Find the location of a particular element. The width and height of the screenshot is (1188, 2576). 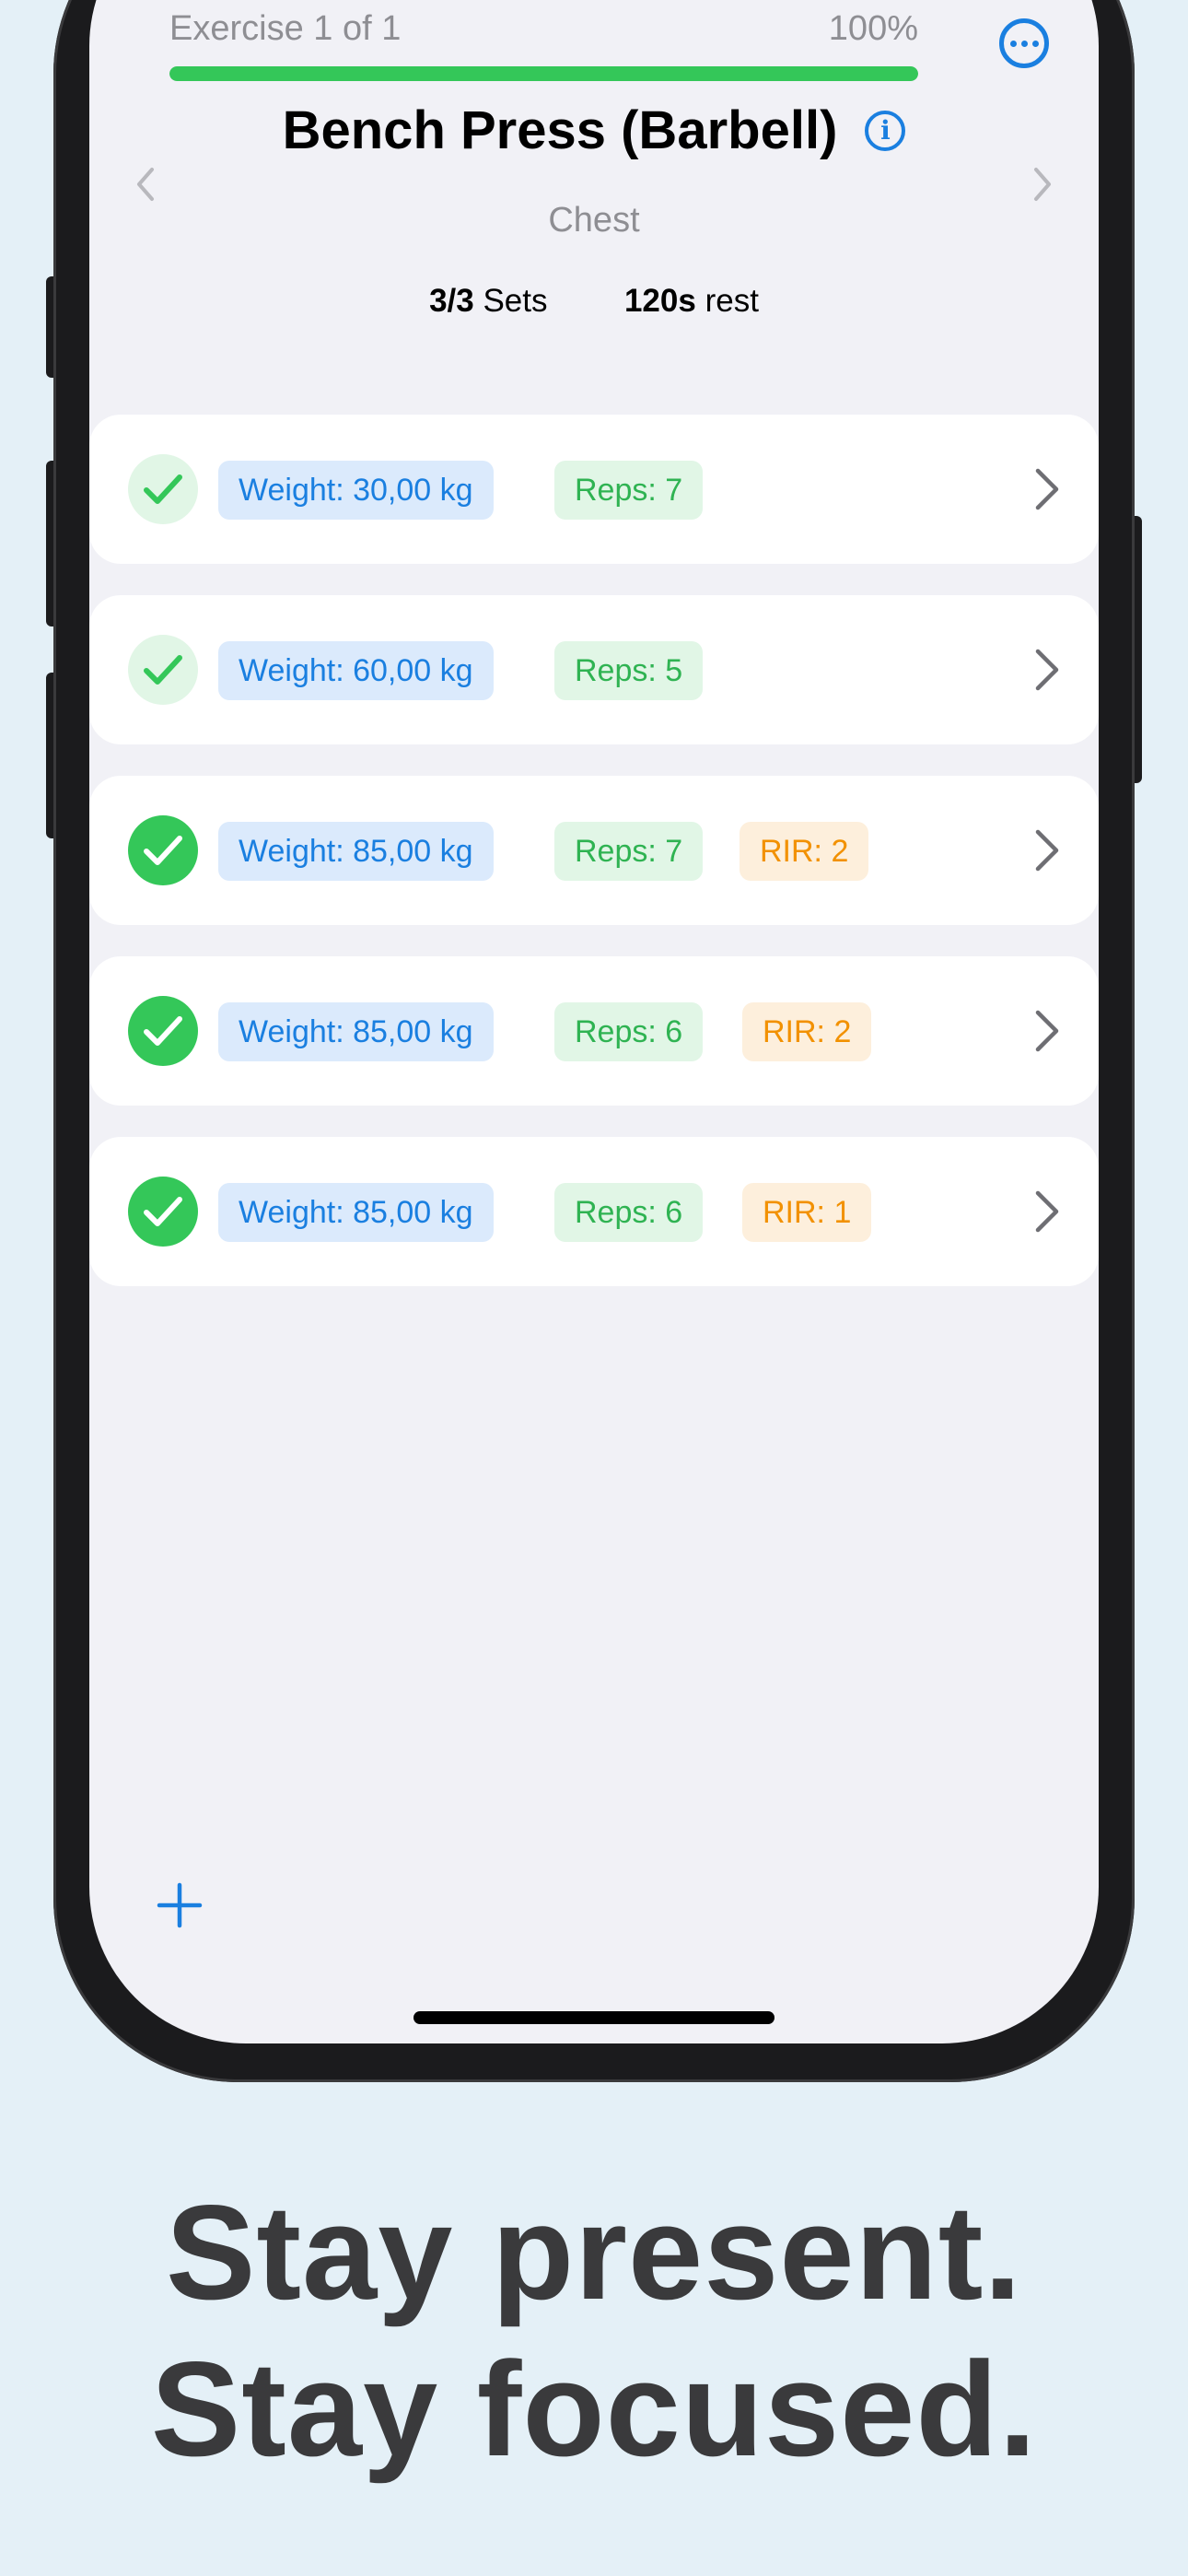

set-row-3: Weight: 85,00 kg Reps: 7 RIR: 2 is located at coordinates (594, 850).